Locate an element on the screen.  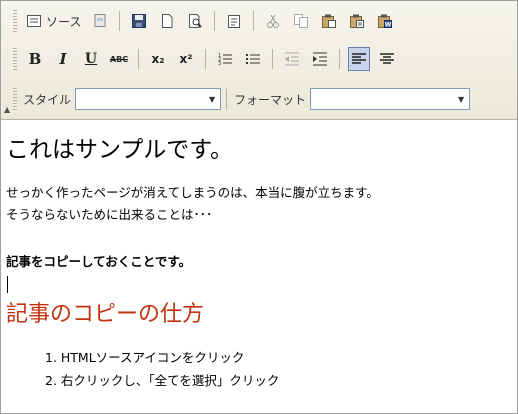
align-center-button is located at coordinates (387, 59).